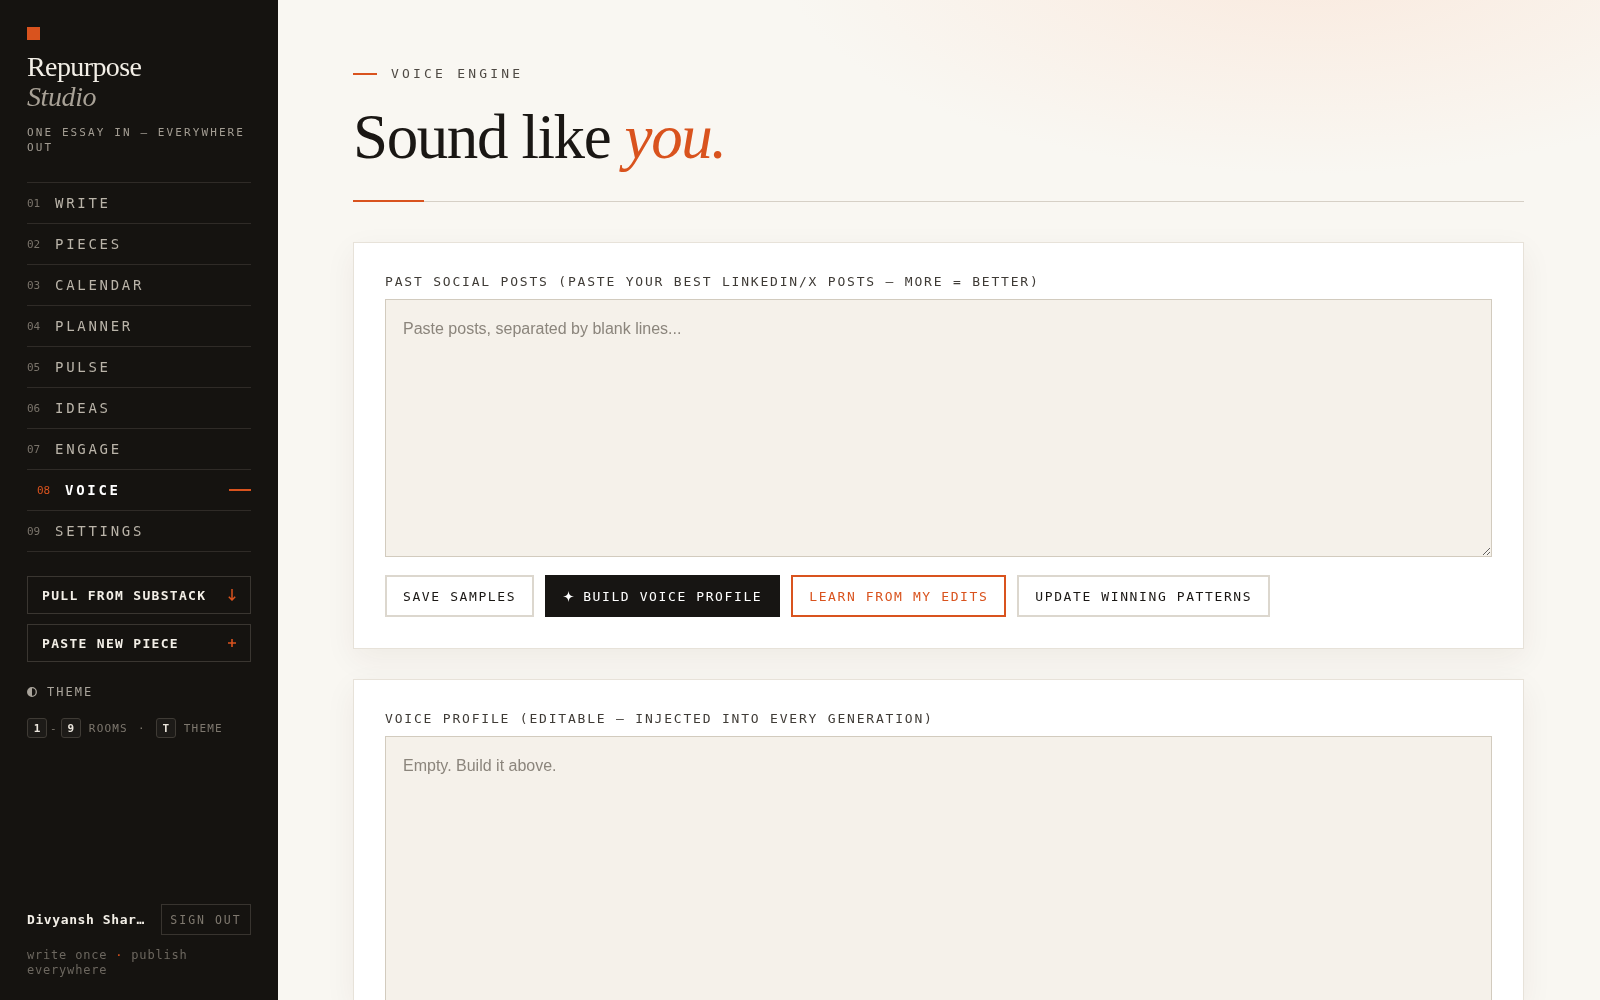 The height and width of the screenshot is (1000, 1600). Describe the element at coordinates (139, 203) in the screenshot. I see `nav-item: 01 WRITE` at that location.